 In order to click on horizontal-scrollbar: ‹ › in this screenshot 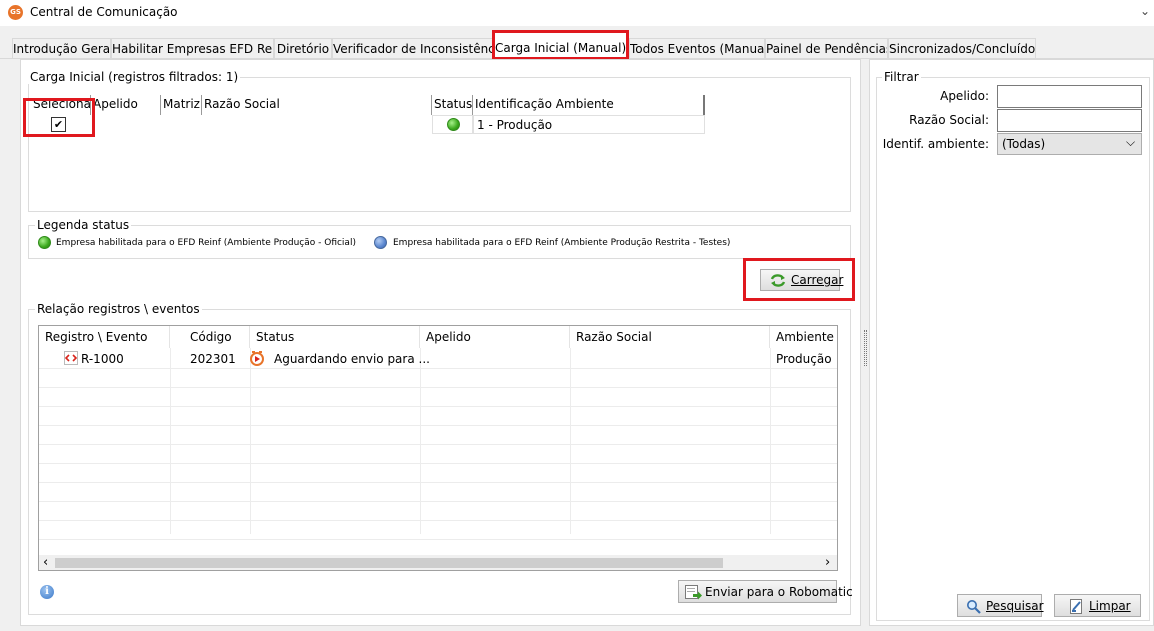, I will do `click(438, 562)`.